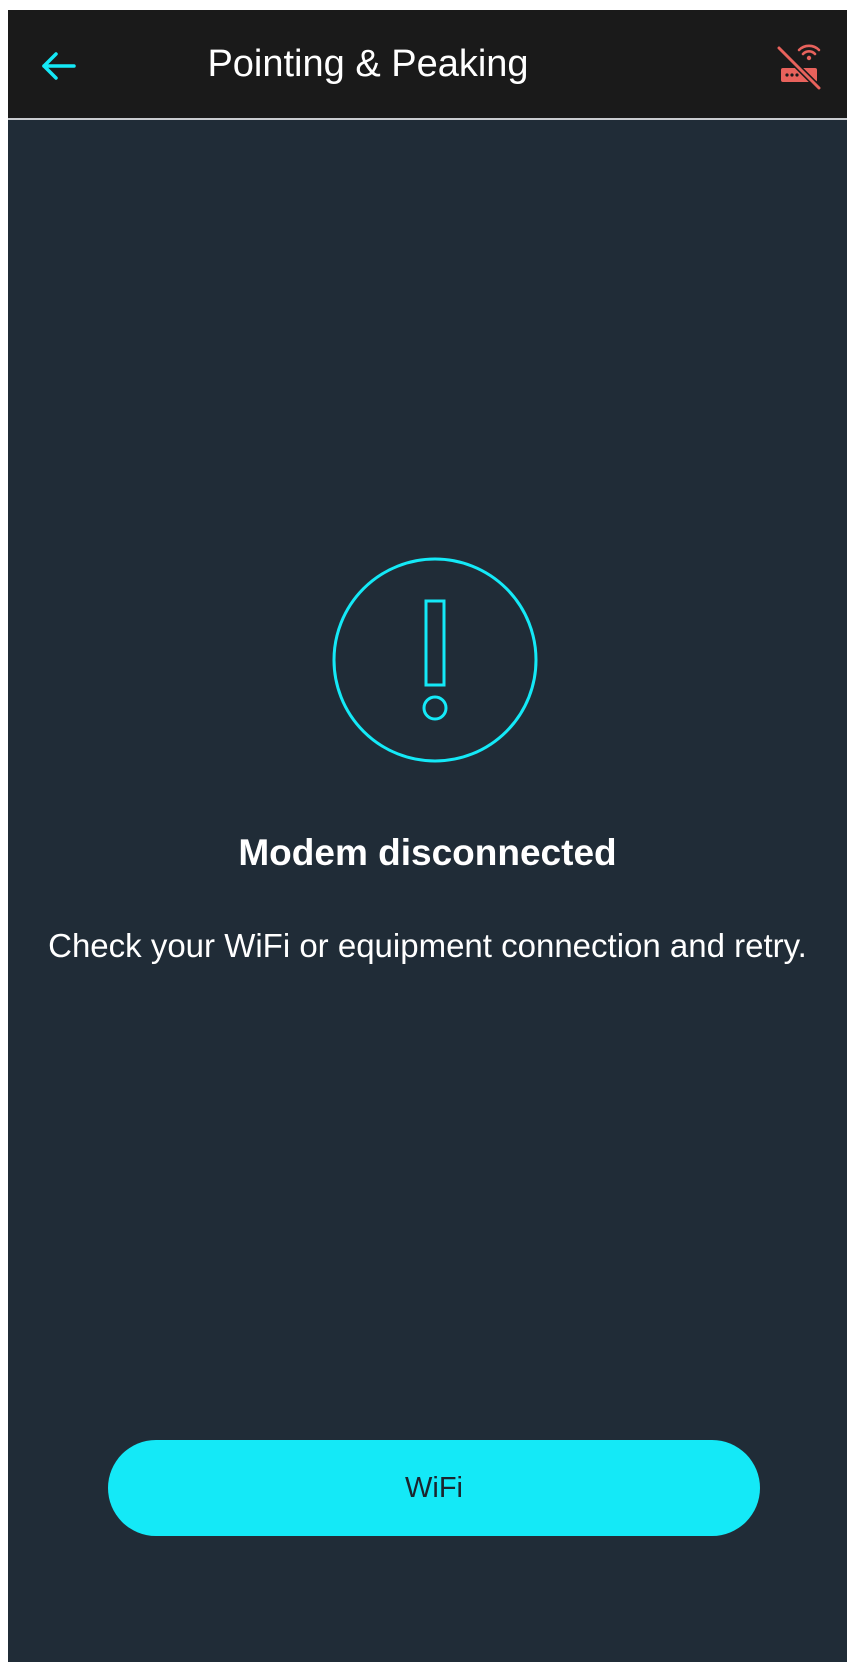 This screenshot has height=1662, width=847. I want to click on wifi-button: WiFi, so click(434, 1488).